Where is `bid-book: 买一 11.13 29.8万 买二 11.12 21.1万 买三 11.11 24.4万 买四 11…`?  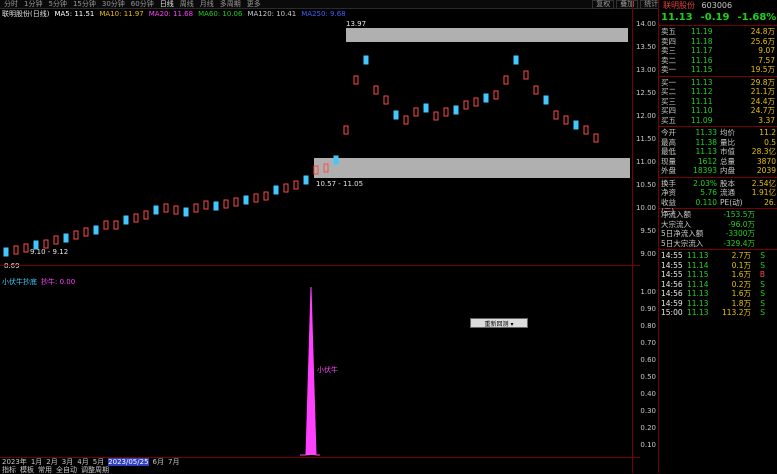 bid-book: 买一 11.13 29.8万 买二 11.12 21.1万 买三 11.11 24.4万 买四 11… is located at coordinates (718, 102).